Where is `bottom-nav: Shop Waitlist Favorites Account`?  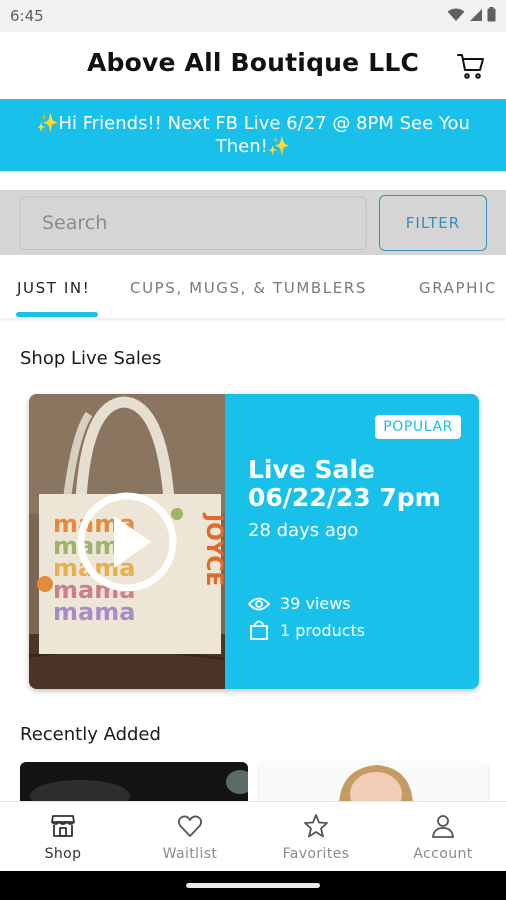
bottom-nav: Shop Waitlist Favorites Account is located at coordinates (253, 836).